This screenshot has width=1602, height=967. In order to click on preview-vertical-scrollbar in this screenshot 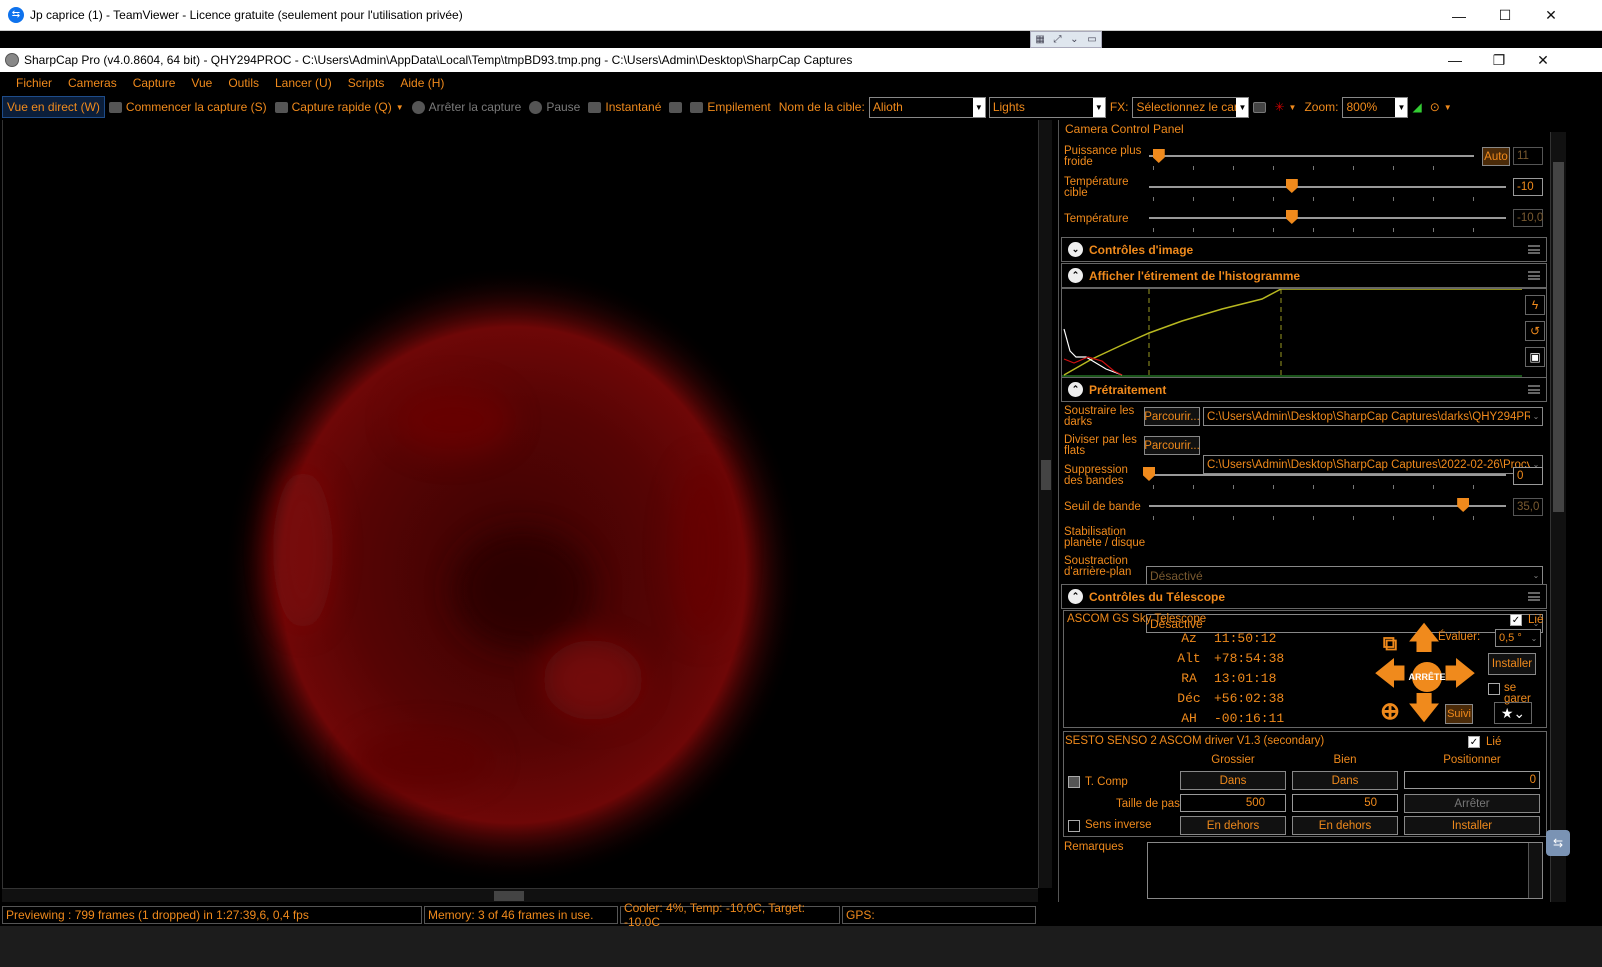, I will do `click(1045, 504)`.